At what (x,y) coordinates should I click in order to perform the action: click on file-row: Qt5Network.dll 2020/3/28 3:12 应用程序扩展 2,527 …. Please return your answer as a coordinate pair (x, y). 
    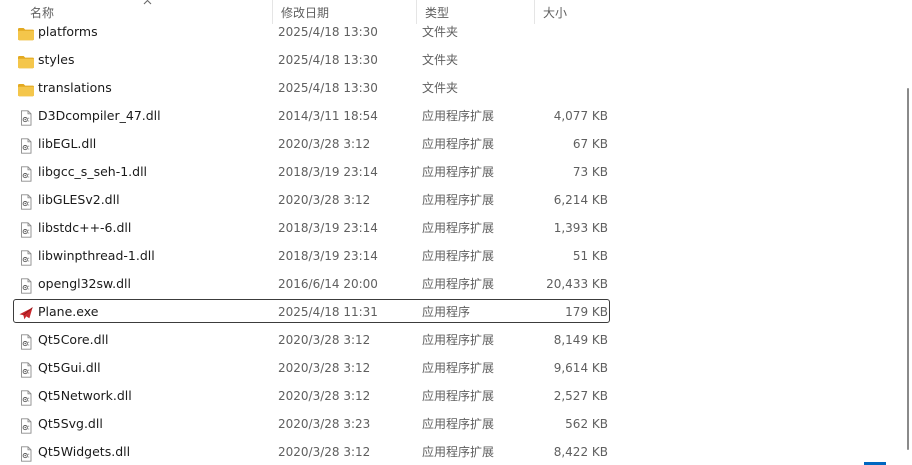
    Looking at the image, I should click on (308, 396).